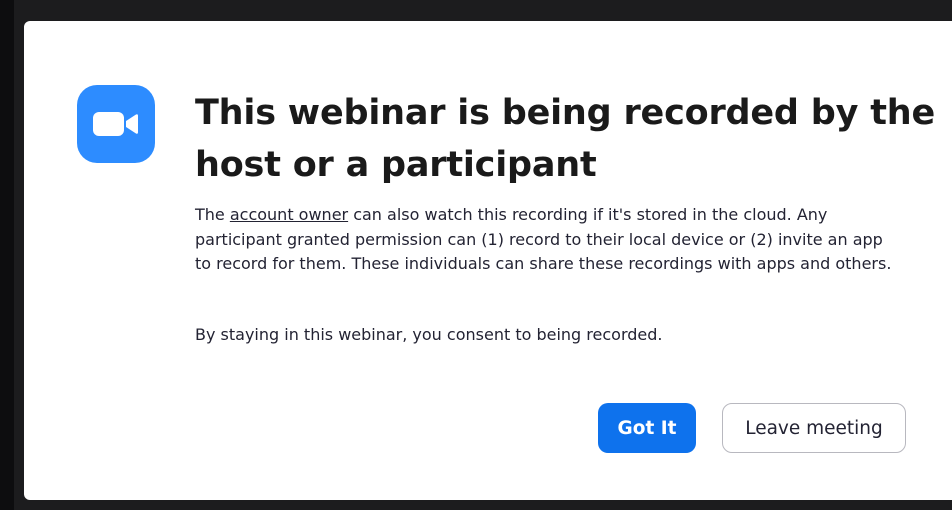 The image size is (952, 510). I want to click on account-owner-link: account owner, so click(289, 214).